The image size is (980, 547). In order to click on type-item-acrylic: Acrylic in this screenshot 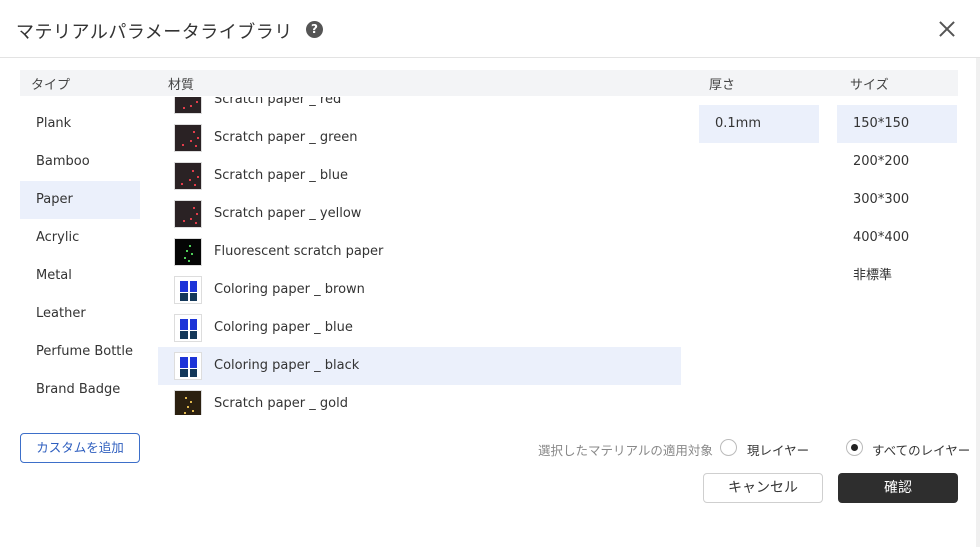, I will do `click(80, 238)`.